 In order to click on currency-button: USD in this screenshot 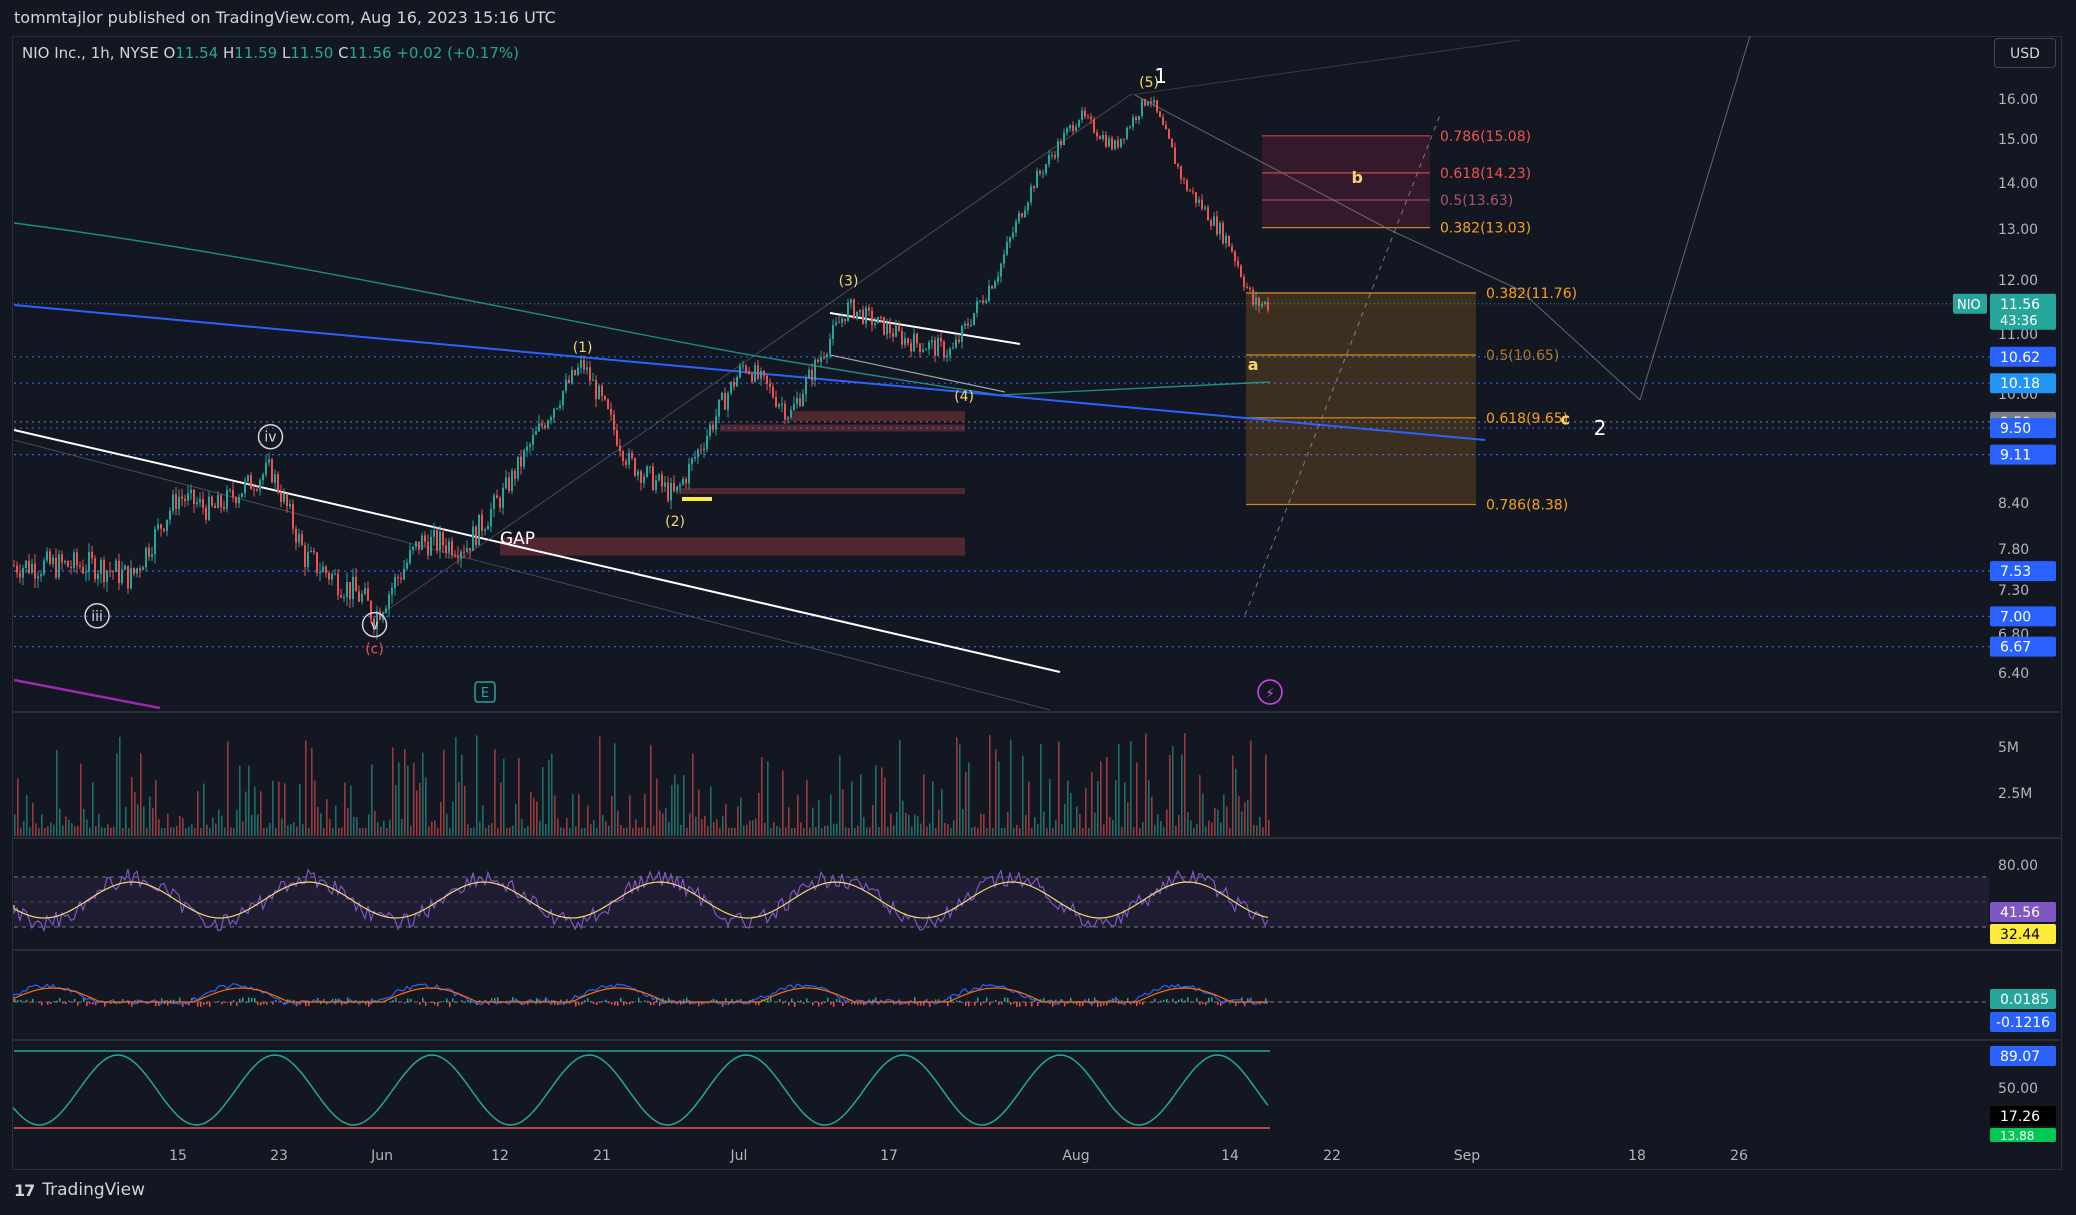, I will do `click(2025, 53)`.